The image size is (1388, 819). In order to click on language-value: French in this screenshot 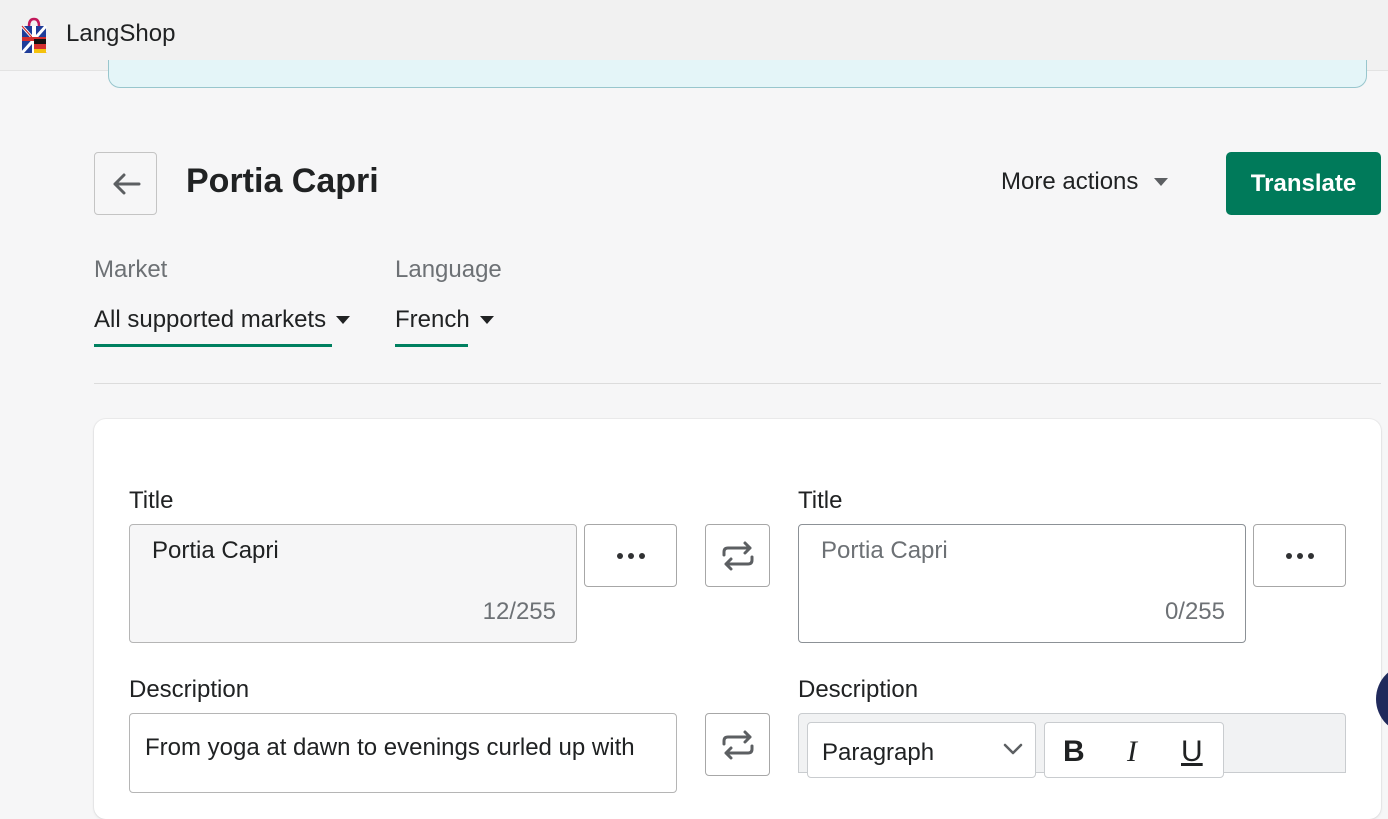, I will do `click(432, 319)`.